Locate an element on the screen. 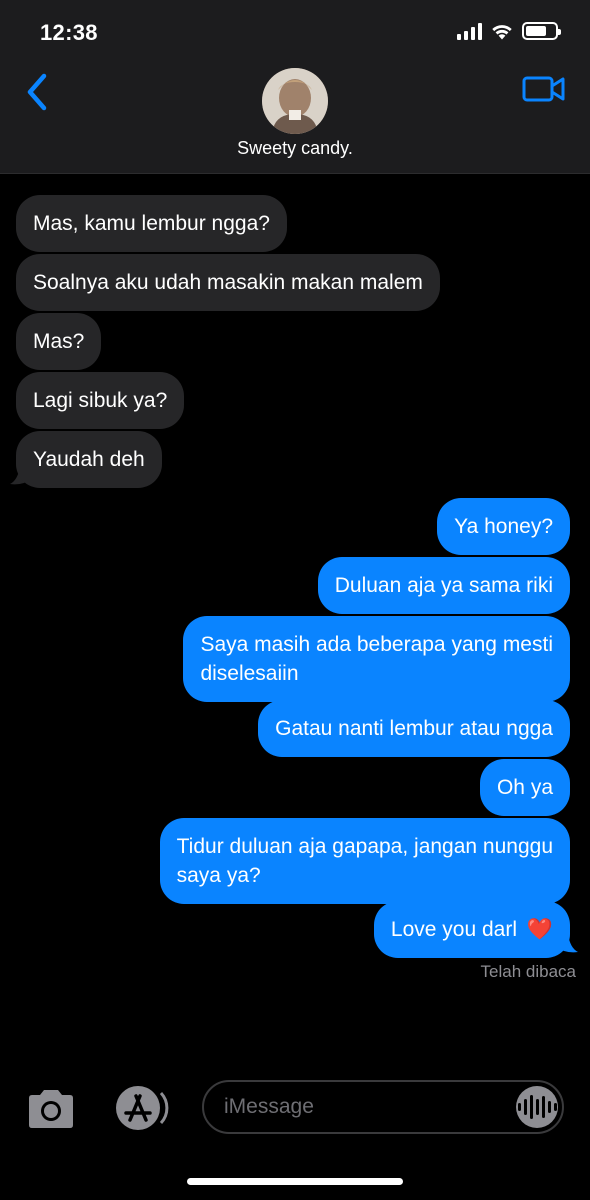 The height and width of the screenshot is (1200, 590). outgoing-message: Duluan aja ya sama riki is located at coordinates (443, 585).